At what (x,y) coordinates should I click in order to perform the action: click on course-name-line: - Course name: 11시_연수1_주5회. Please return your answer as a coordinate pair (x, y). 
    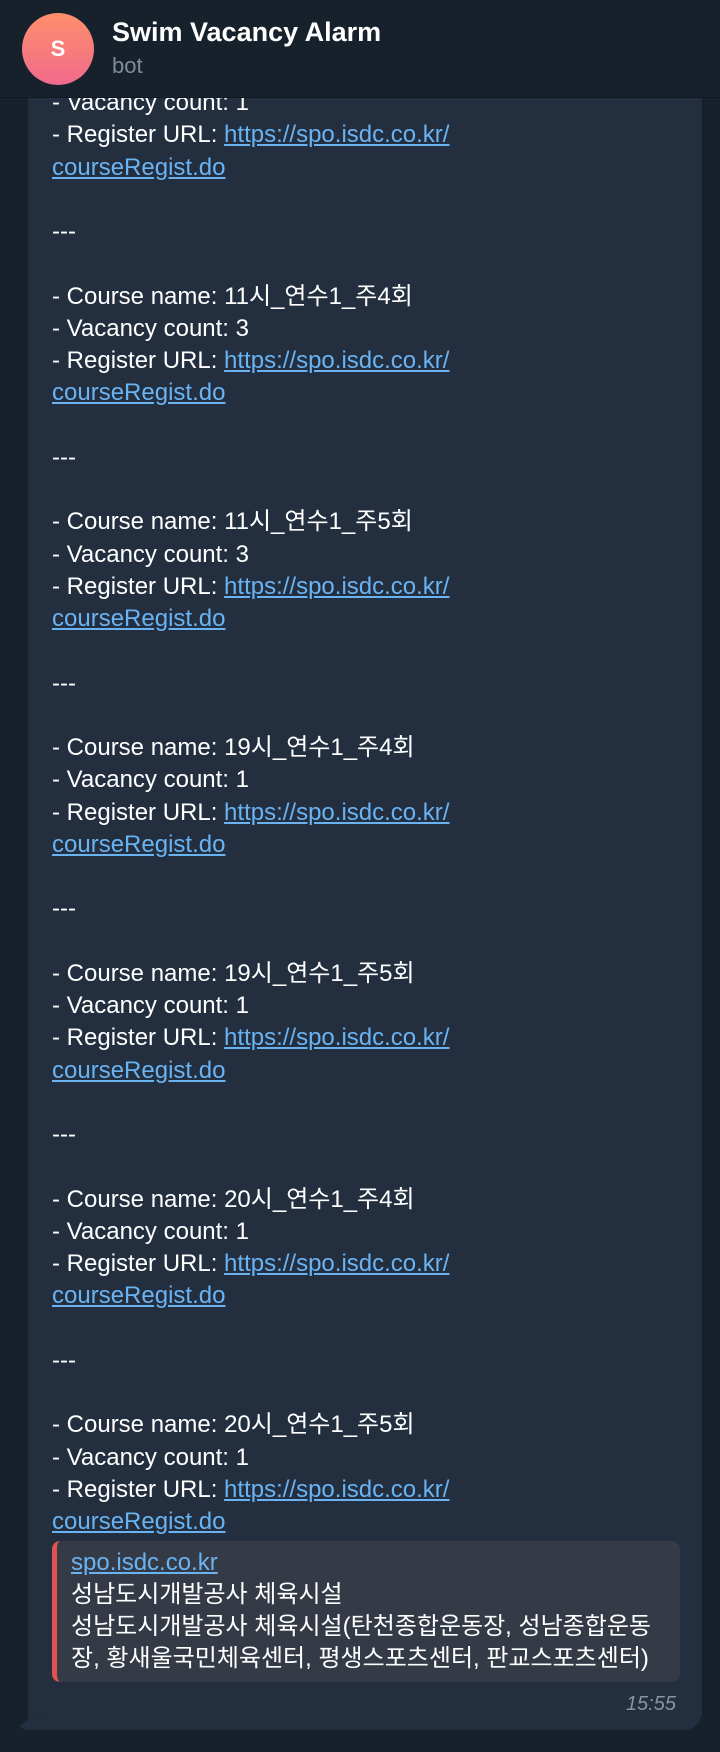
    Looking at the image, I should click on (232, 522).